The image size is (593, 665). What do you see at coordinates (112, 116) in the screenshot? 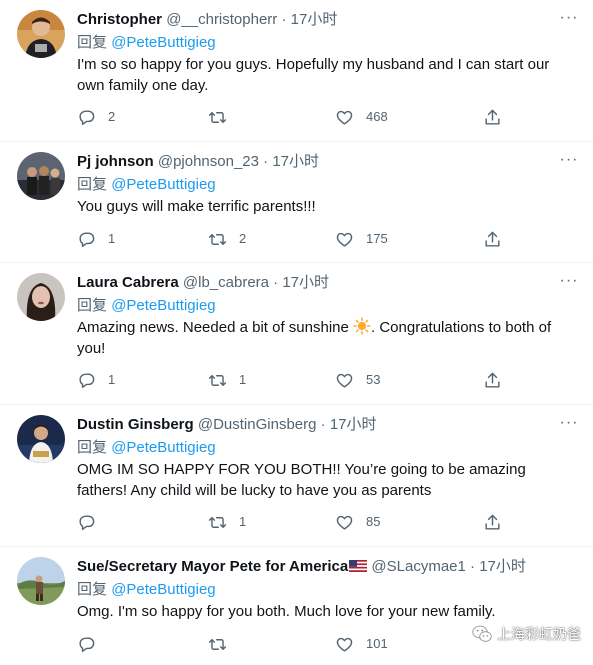
I see `reply-count: 2` at bounding box center [112, 116].